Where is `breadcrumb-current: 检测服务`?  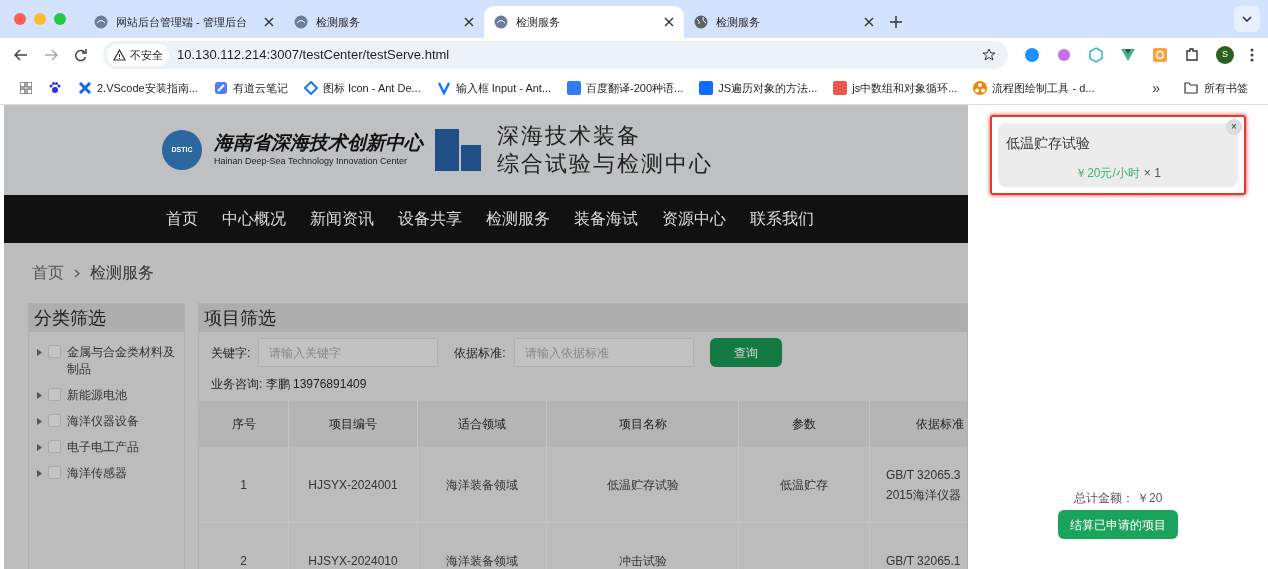
breadcrumb-current: 检测服务 is located at coordinates (122, 273).